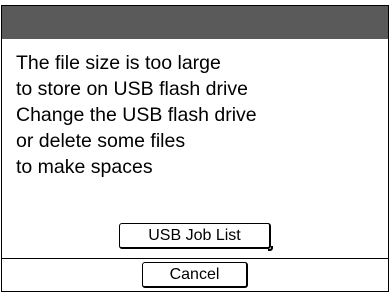 The image size is (390, 292). I want to click on usb-job-list-label: USB Job List, so click(194, 235).